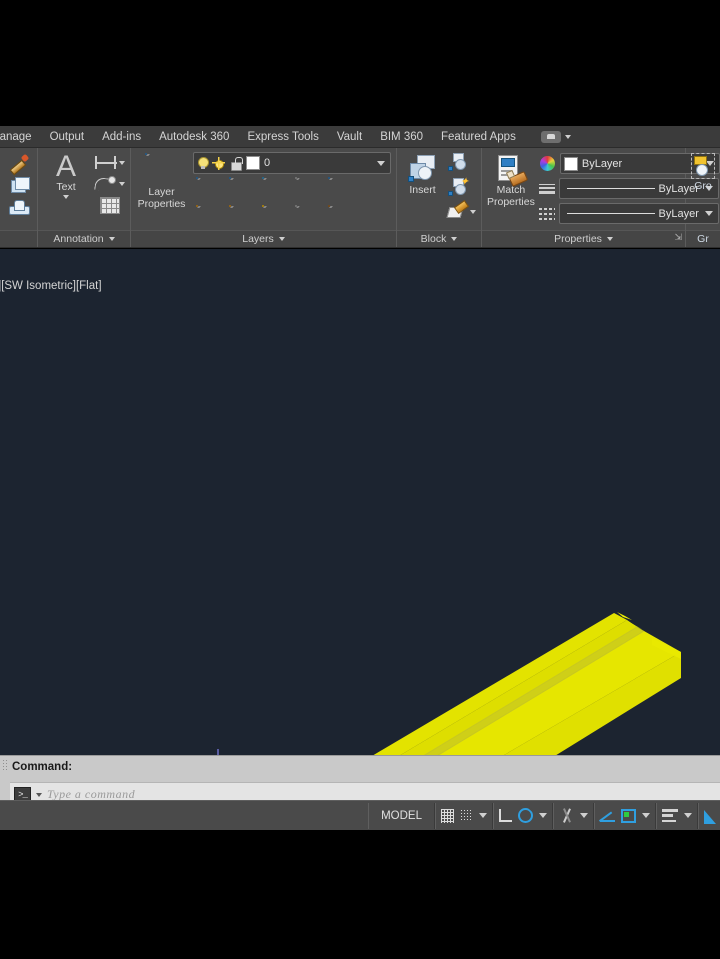 The height and width of the screenshot is (959, 720). What do you see at coordinates (610, 213) in the screenshot?
I see `linetype-preview` at bounding box center [610, 213].